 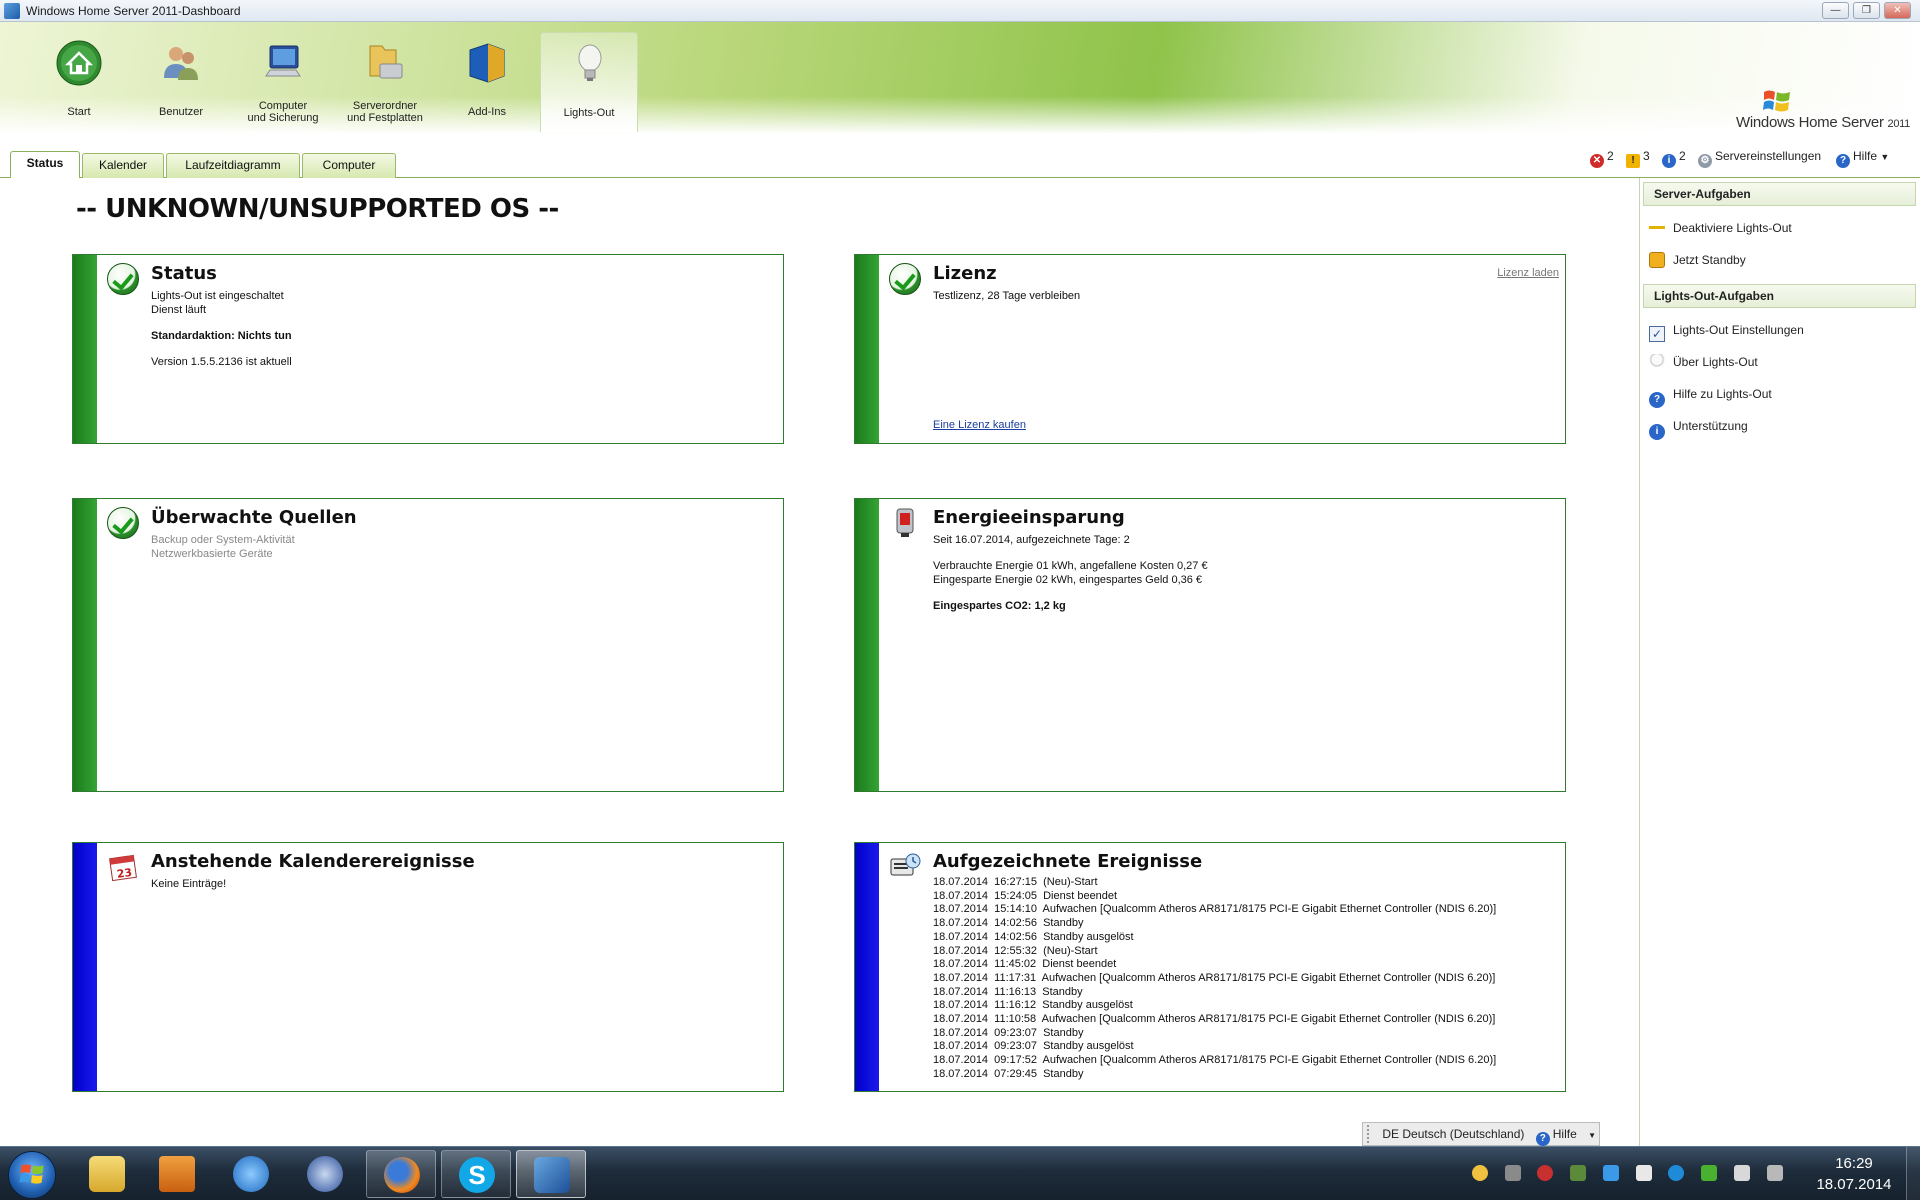 I want to click on app-icon, so click(x=12, y=11).